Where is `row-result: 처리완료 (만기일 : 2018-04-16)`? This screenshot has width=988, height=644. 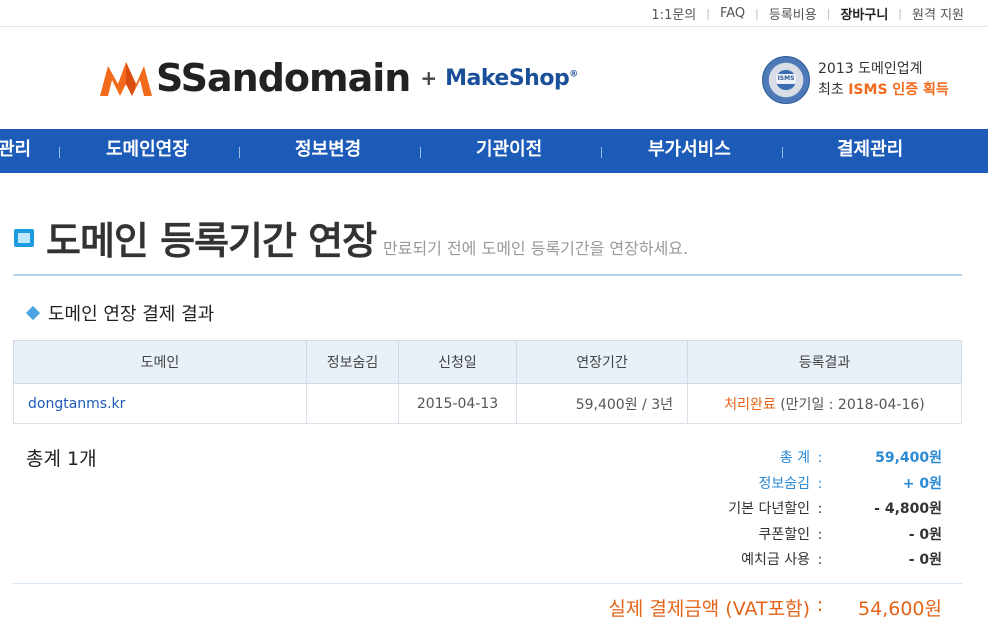
row-result: 처리완료 (만기일 : 2018-04-16) is located at coordinates (824, 403).